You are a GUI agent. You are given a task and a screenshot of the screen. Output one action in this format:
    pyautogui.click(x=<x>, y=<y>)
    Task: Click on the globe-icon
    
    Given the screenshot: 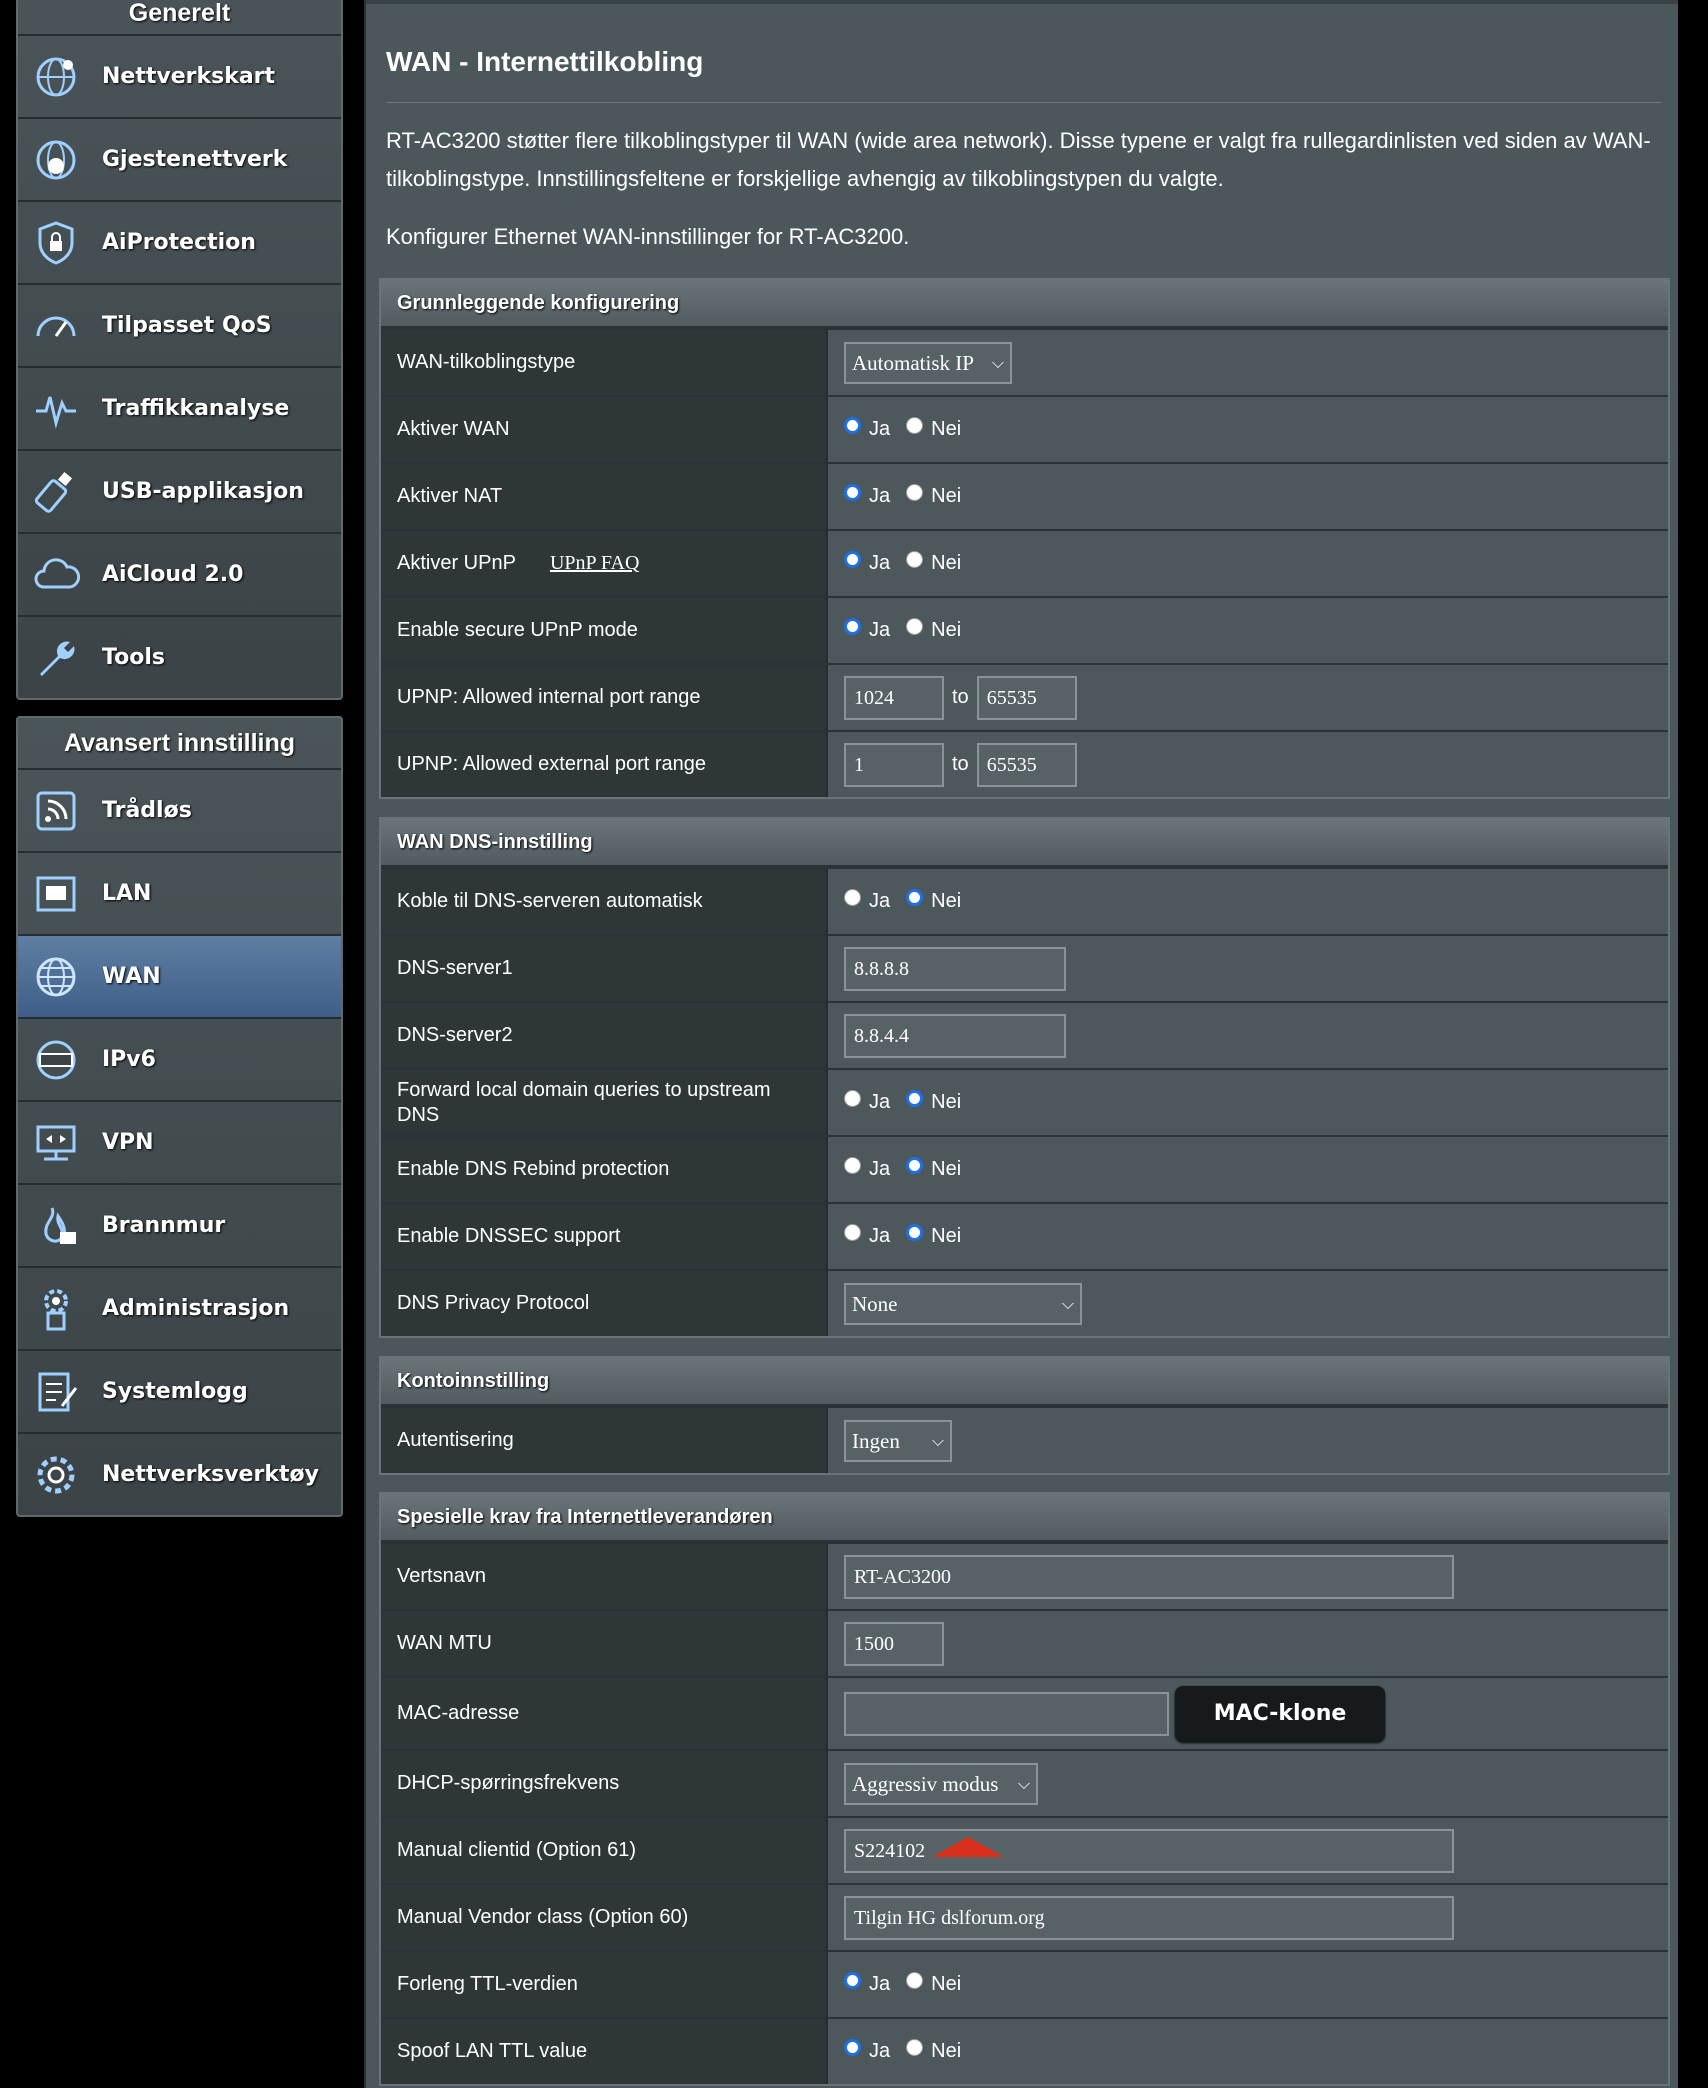 What is the action you would take?
    pyautogui.click(x=56, y=977)
    